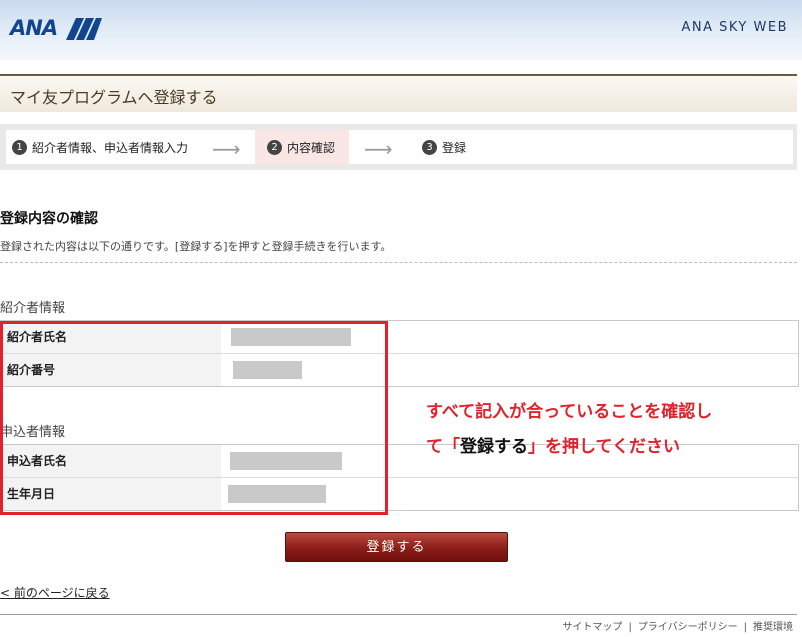 This screenshot has height=637, width=802. I want to click on step-3: 3 登録, so click(444, 147).